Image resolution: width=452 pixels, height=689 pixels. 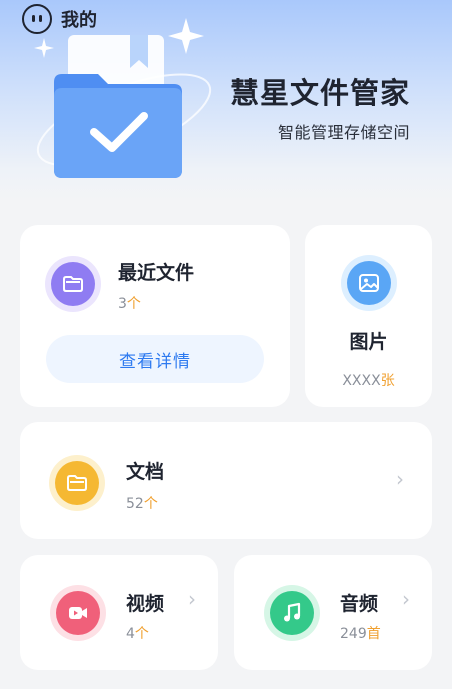 What do you see at coordinates (145, 472) in the screenshot?
I see `documents-title: 文档` at bounding box center [145, 472].